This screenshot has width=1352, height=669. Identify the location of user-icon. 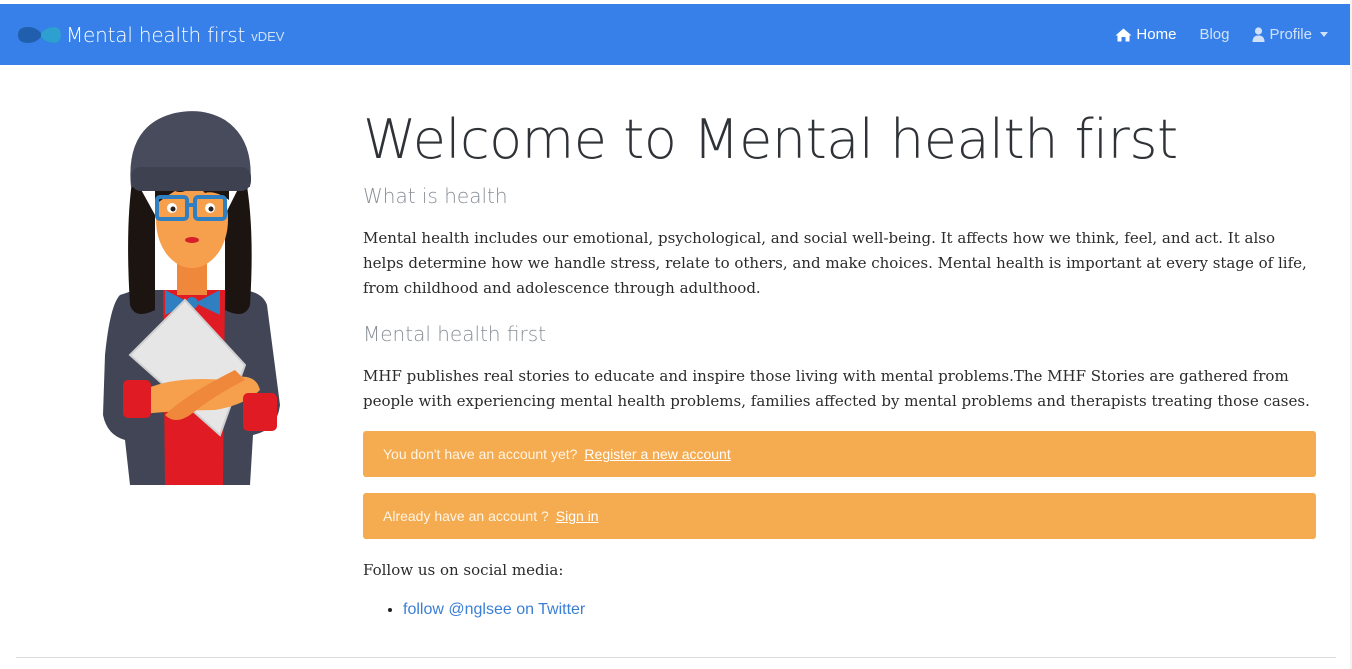
(1258, 34).